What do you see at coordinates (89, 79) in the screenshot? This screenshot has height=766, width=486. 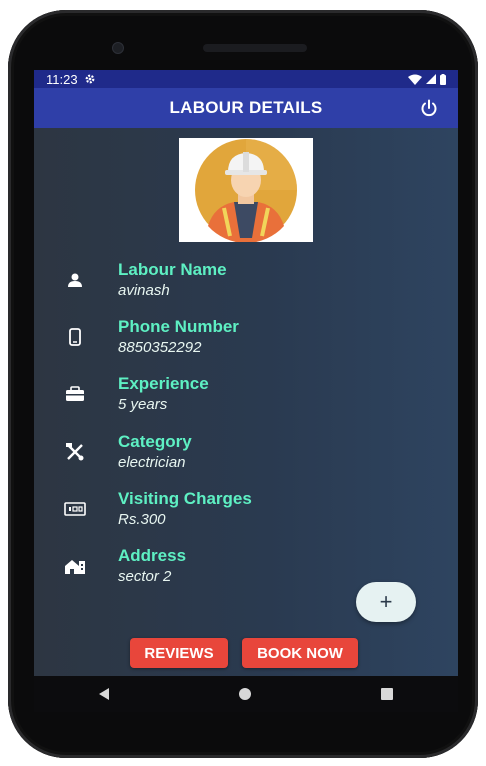 I see `settings-icon` at bounding box center [89, 79].